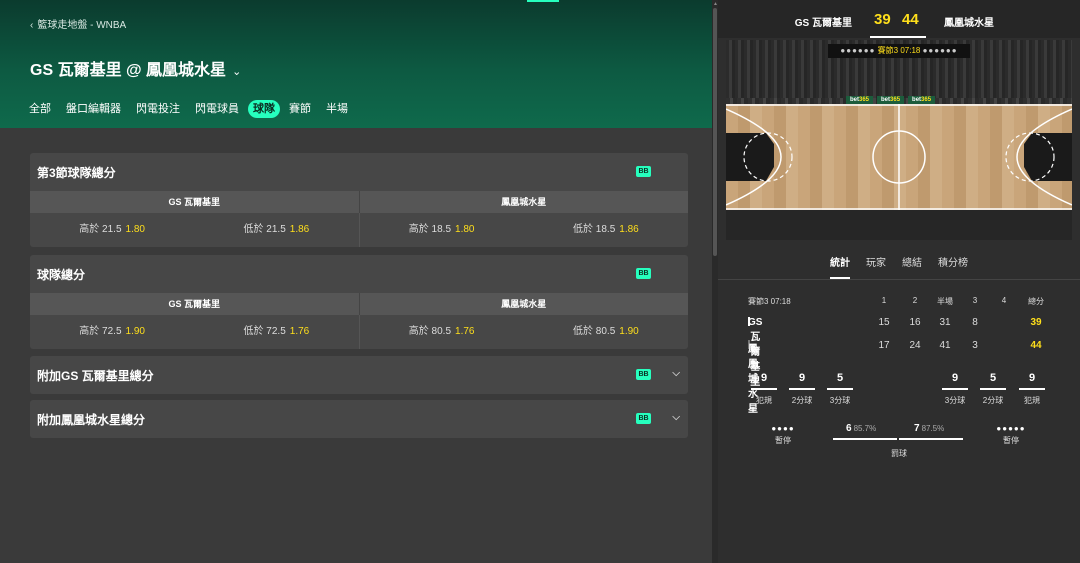  What do you see at coordinates (359, 172) in the screenshot?
I see `market-header: 第3節球隊總分 BB` at bounding box center [359, 172].